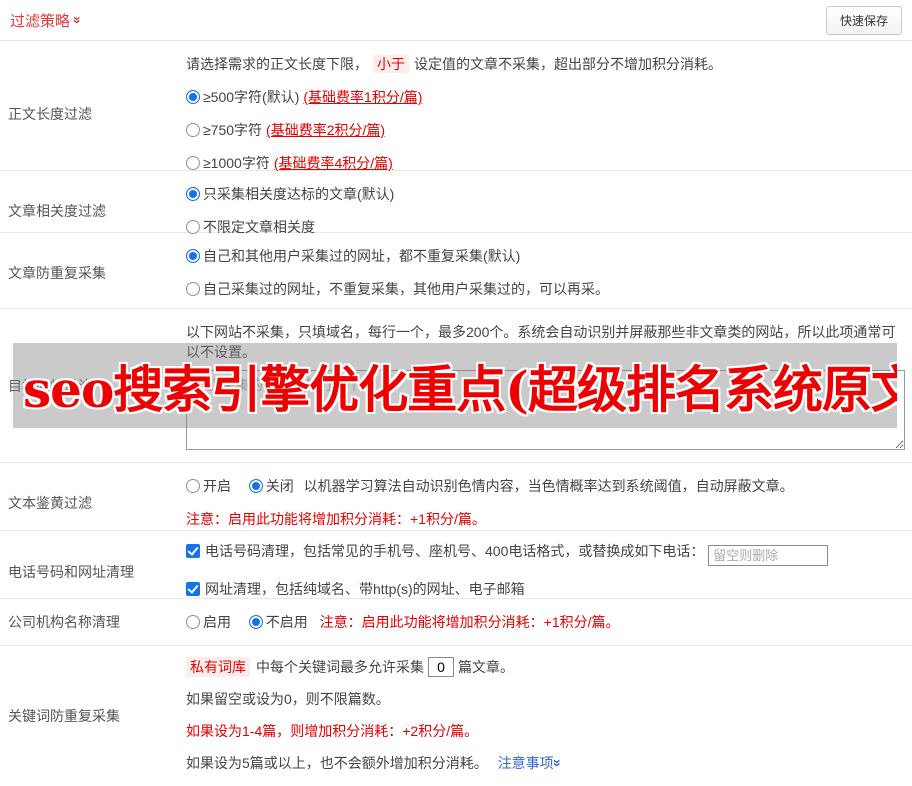  What do you see at coordinates (236, 163) in the screenshot?
I see `option-label: ≥1000字符` at bounding box center [236, 163].